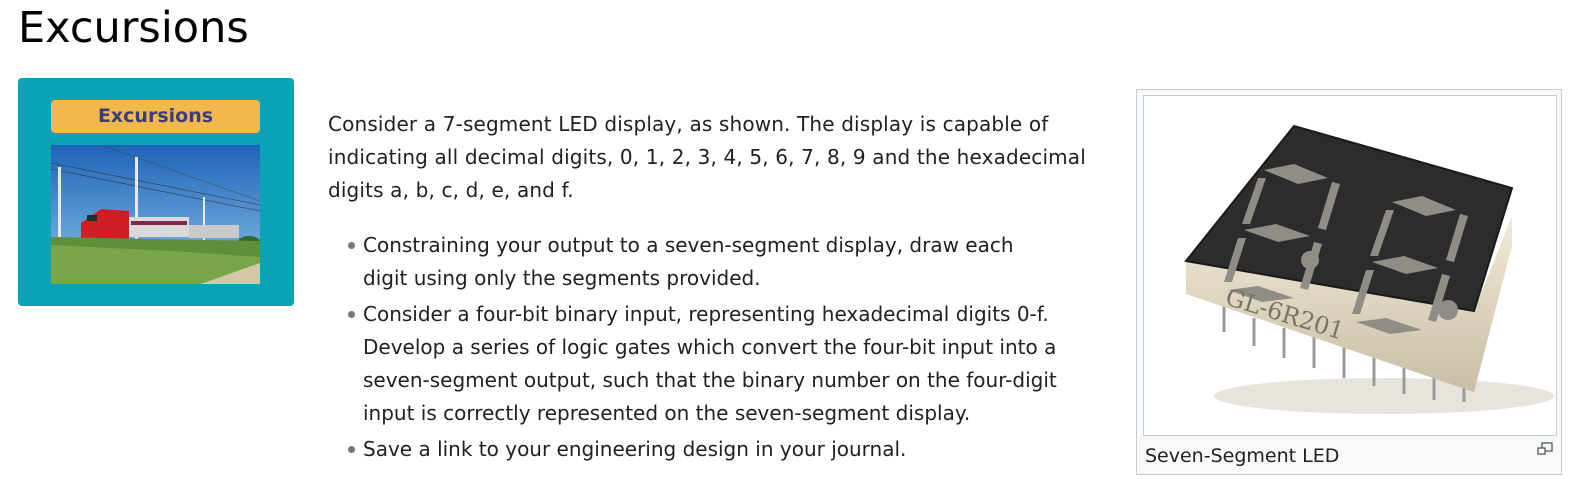 This screenshot has height=479, width=1571. I want to click on page-title: Excursions, so click(133, 28).